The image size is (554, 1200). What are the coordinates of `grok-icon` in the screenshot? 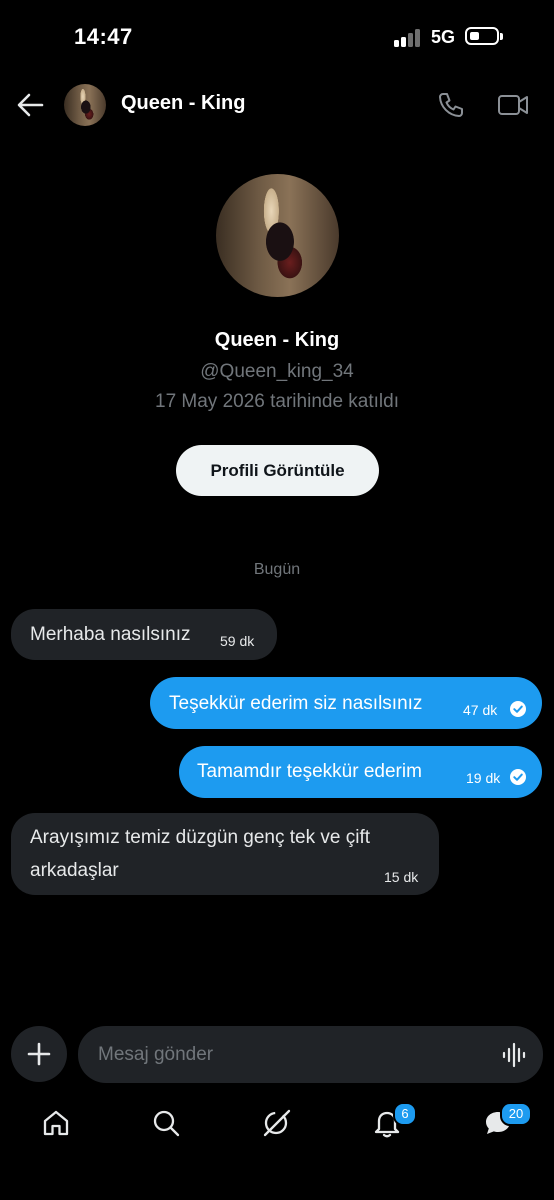 It's located at (277, 1123).